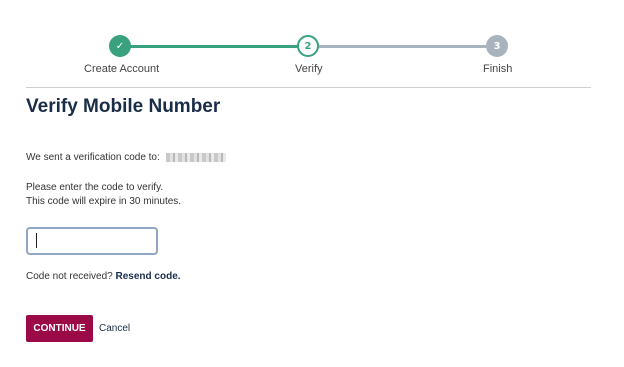 The image size is (624, 367). Describe the element at coordinates (309, 69) in the screenshot. I see `step-label-verify: Verify` at that location.